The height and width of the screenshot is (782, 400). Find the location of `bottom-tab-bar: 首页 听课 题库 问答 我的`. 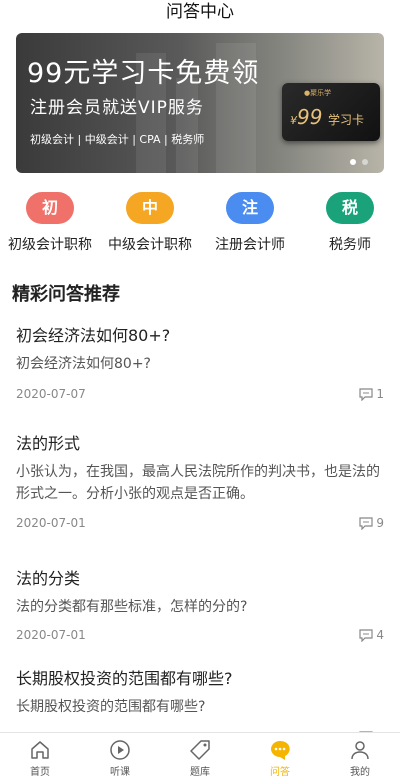

bottom-tab-bar: 首页 听课 题库 问答 我的 is located at coordinates (200, 757).